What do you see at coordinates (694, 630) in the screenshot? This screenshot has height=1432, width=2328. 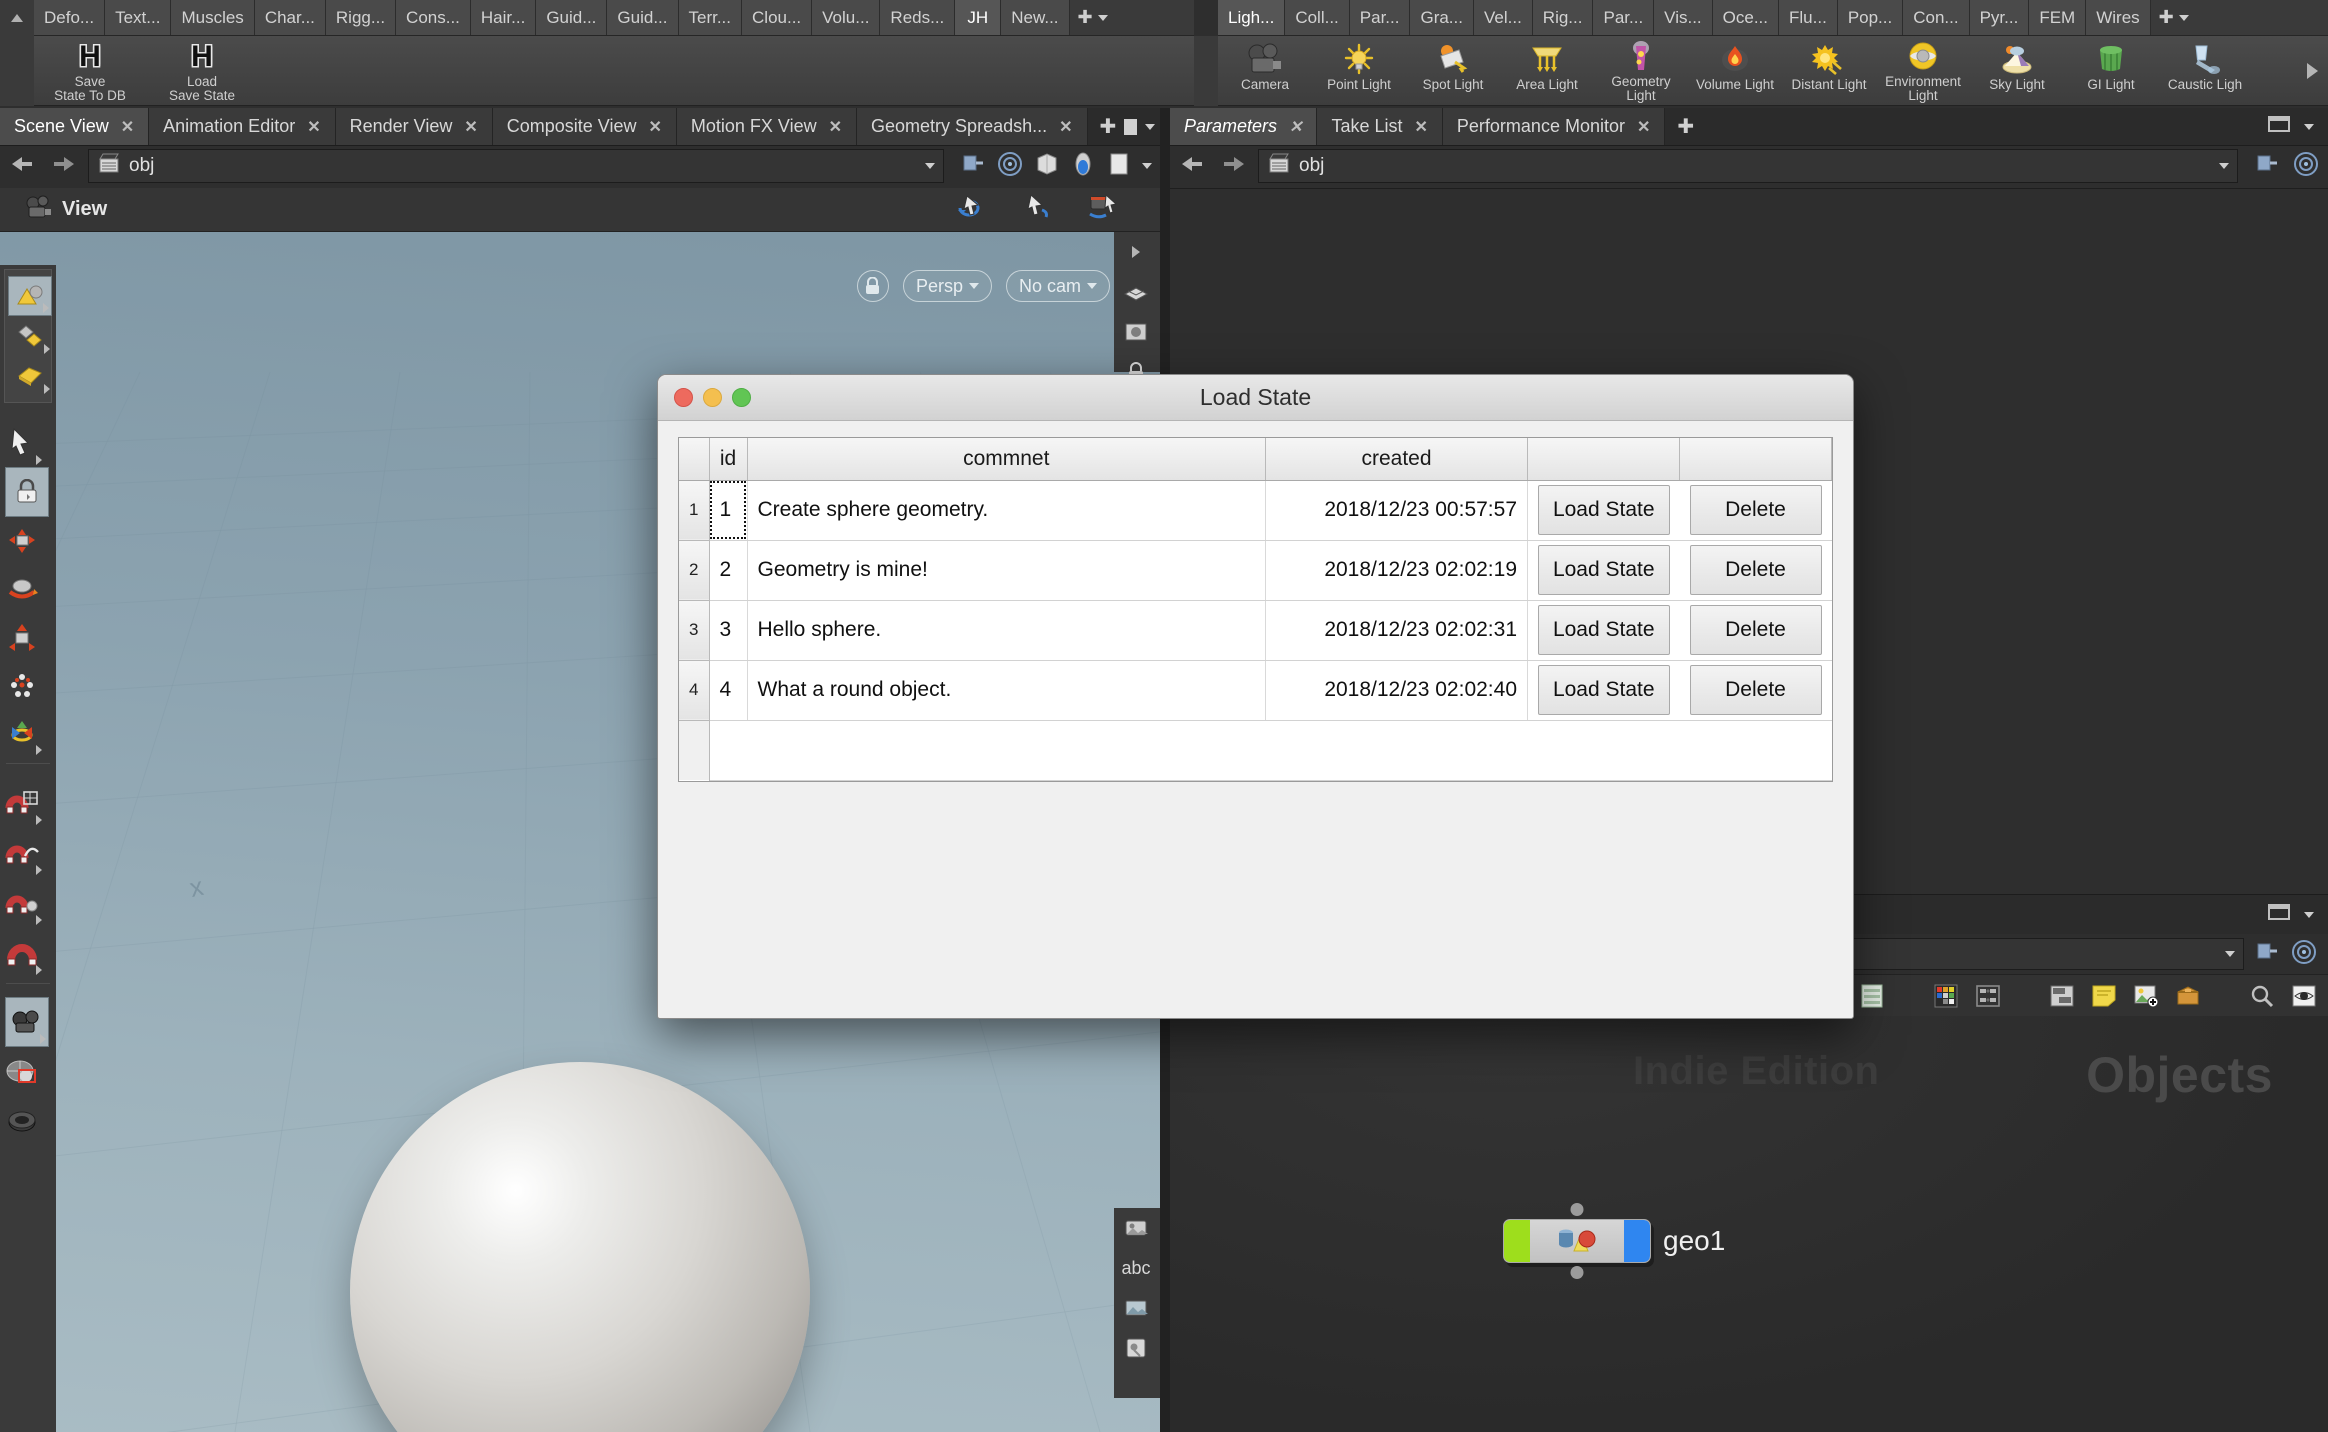 I see `row-header: 3` at bounding box center [694, 630].